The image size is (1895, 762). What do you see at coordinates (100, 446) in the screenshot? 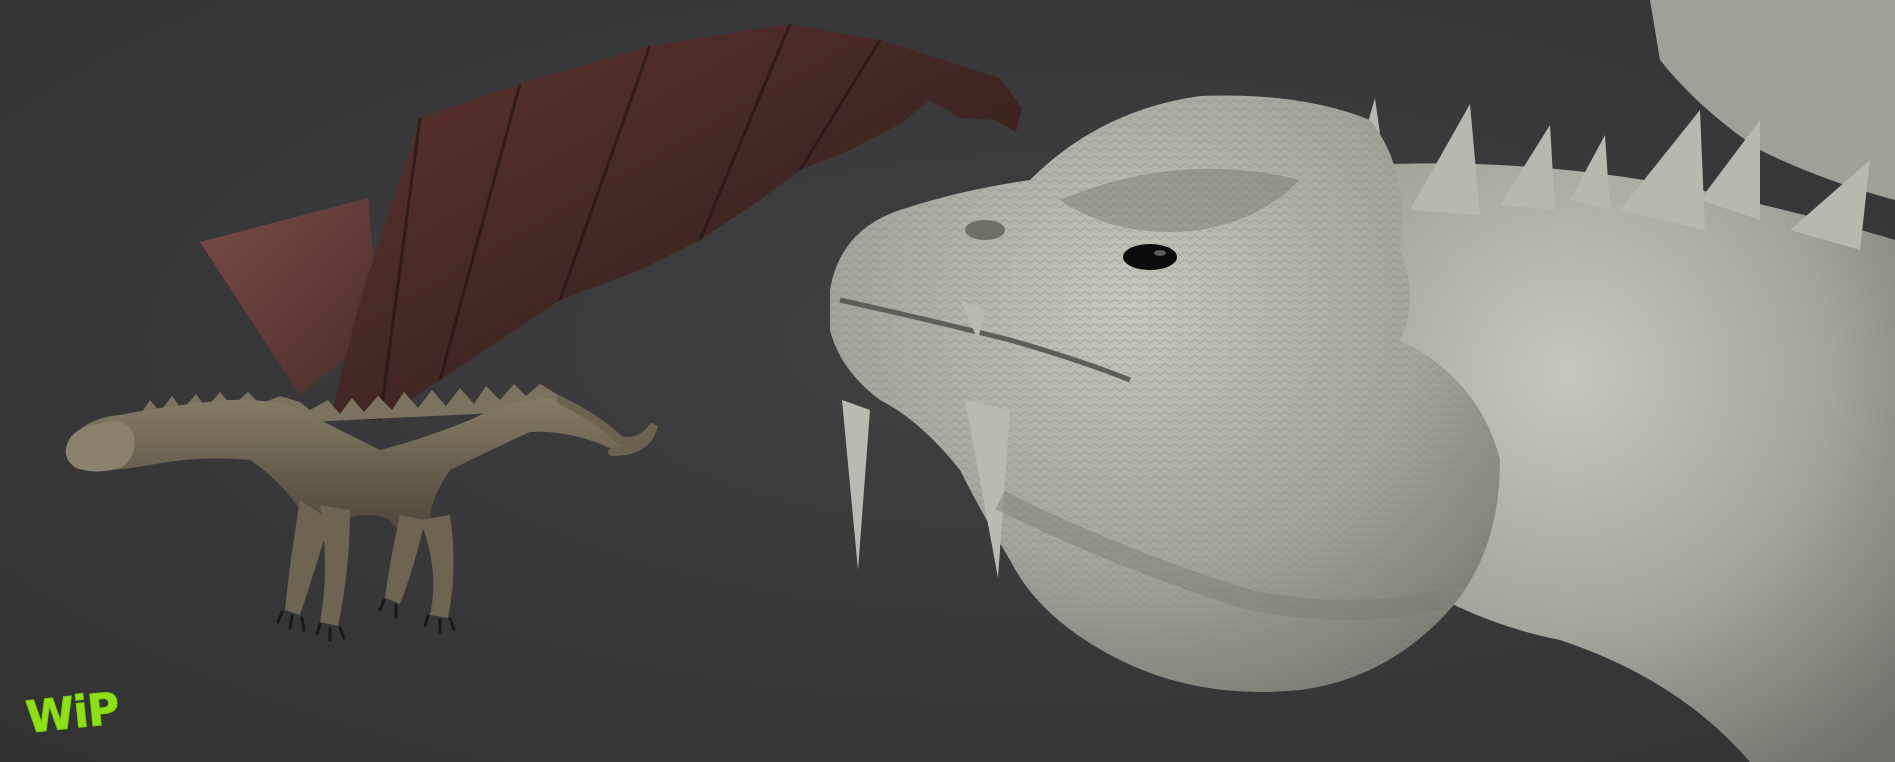
I see `dragon-head` at bounding box center [100, 446].